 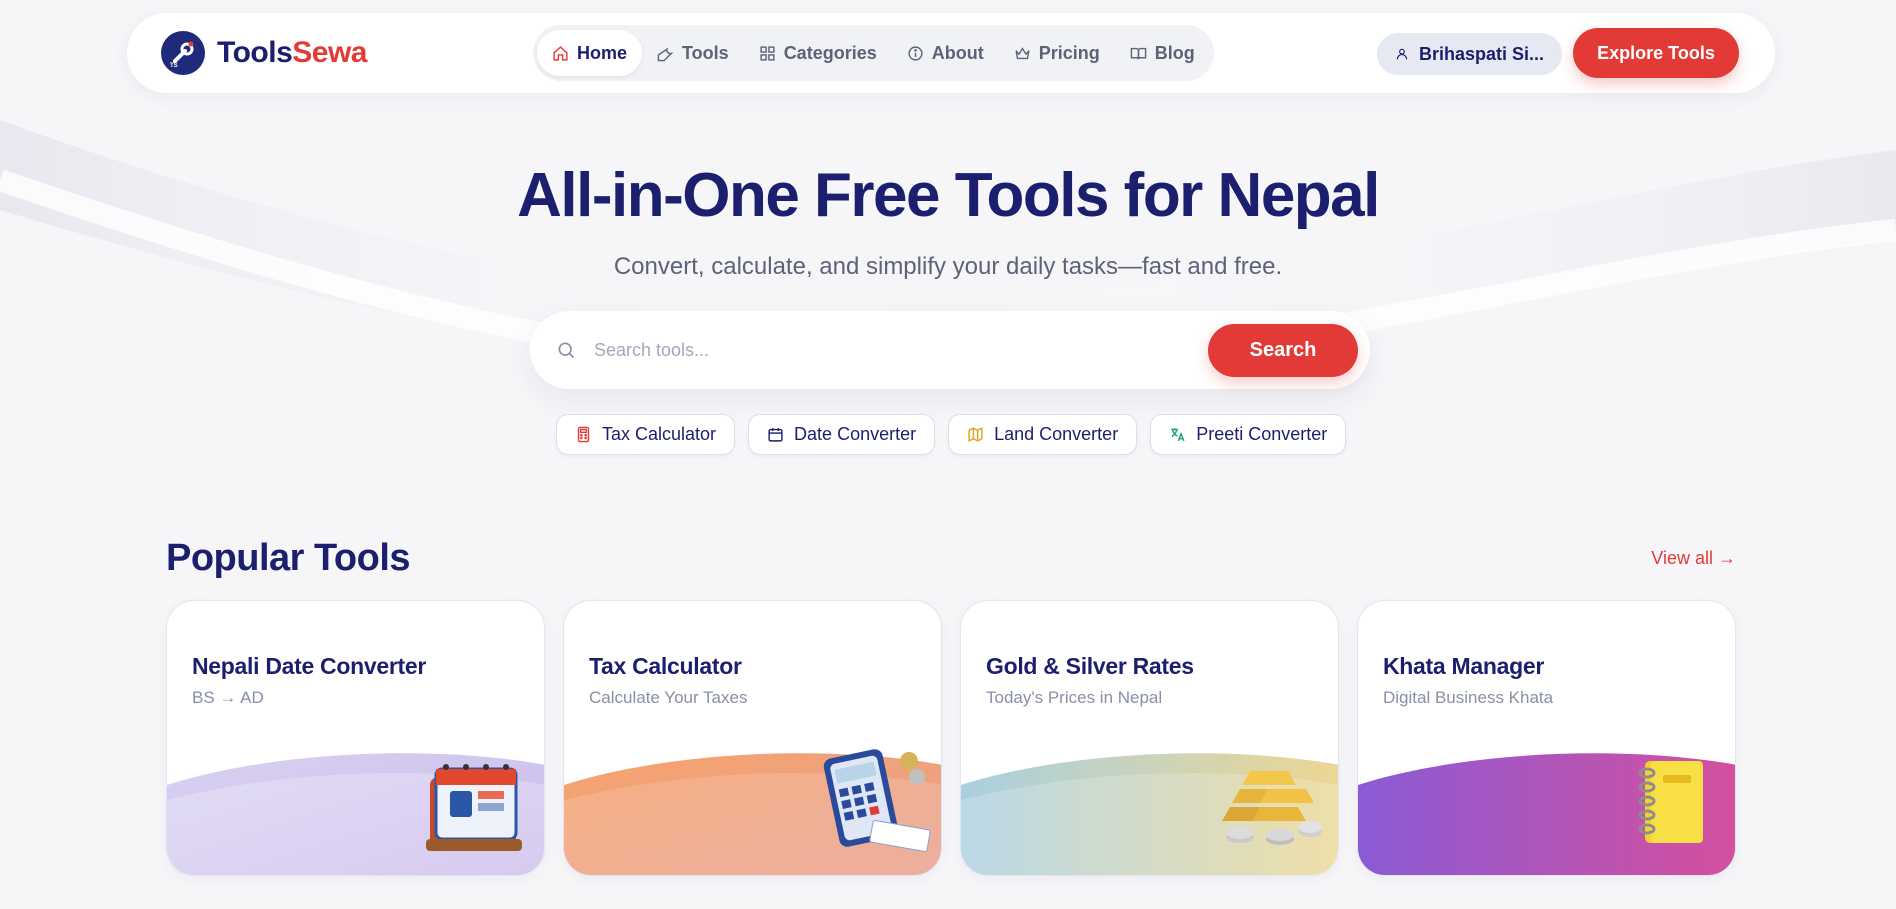 I want to click on info-icon, so click(x=915, y=53).